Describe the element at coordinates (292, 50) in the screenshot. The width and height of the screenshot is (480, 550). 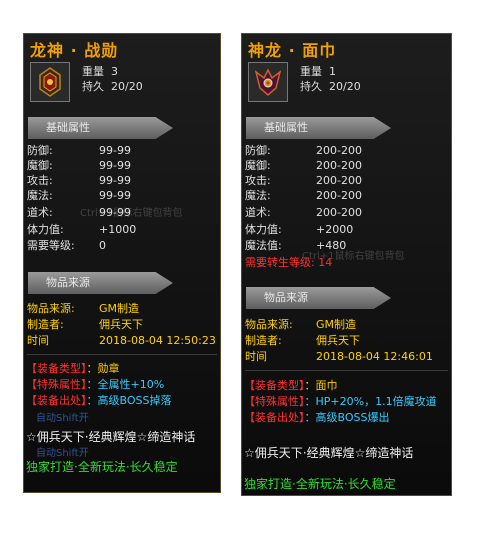
I see `item-title: 神龙 · 面巾` at that location.